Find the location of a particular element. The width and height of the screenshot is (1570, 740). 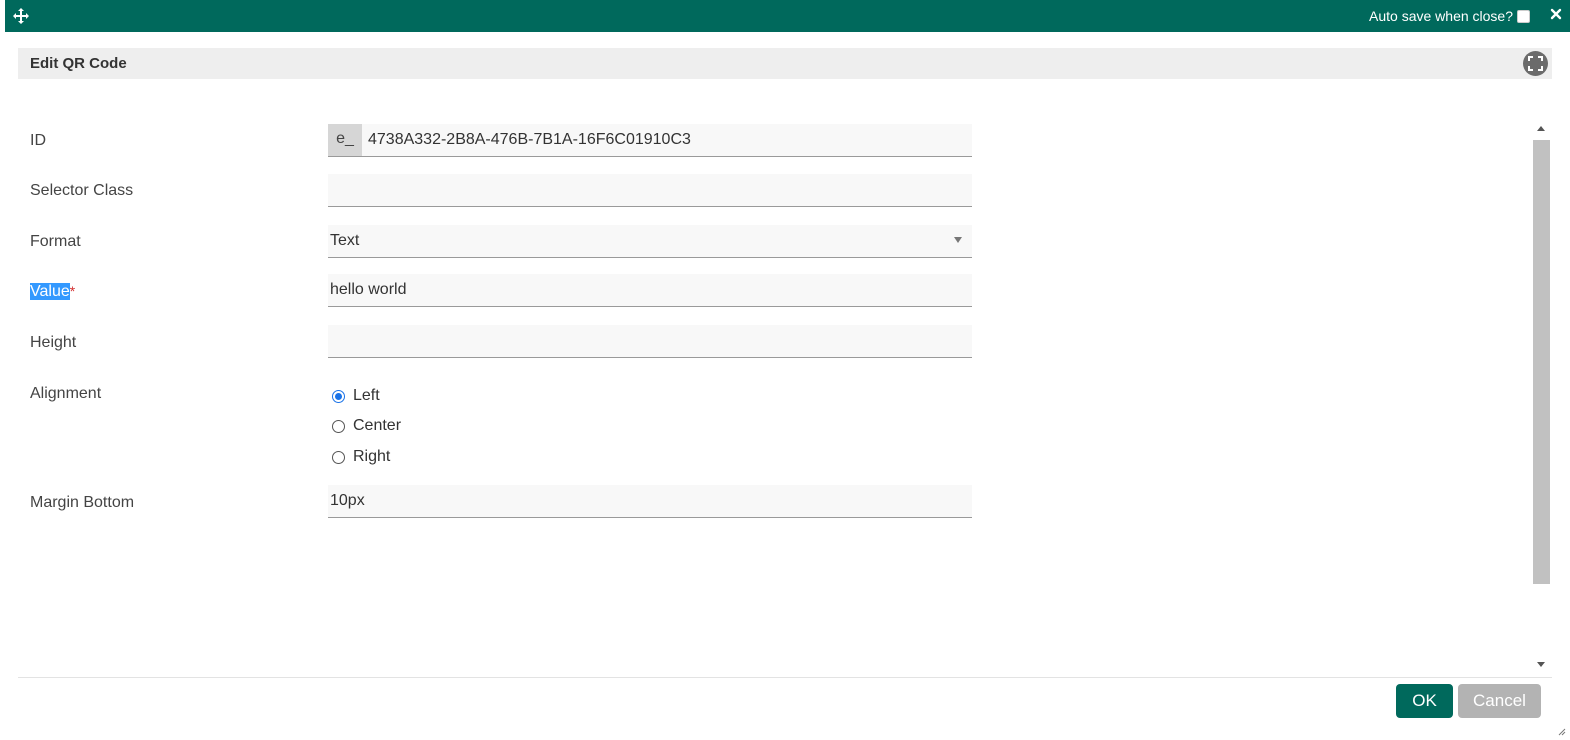

margin-bottom-value: 10px is located at coordinates (347, 500).